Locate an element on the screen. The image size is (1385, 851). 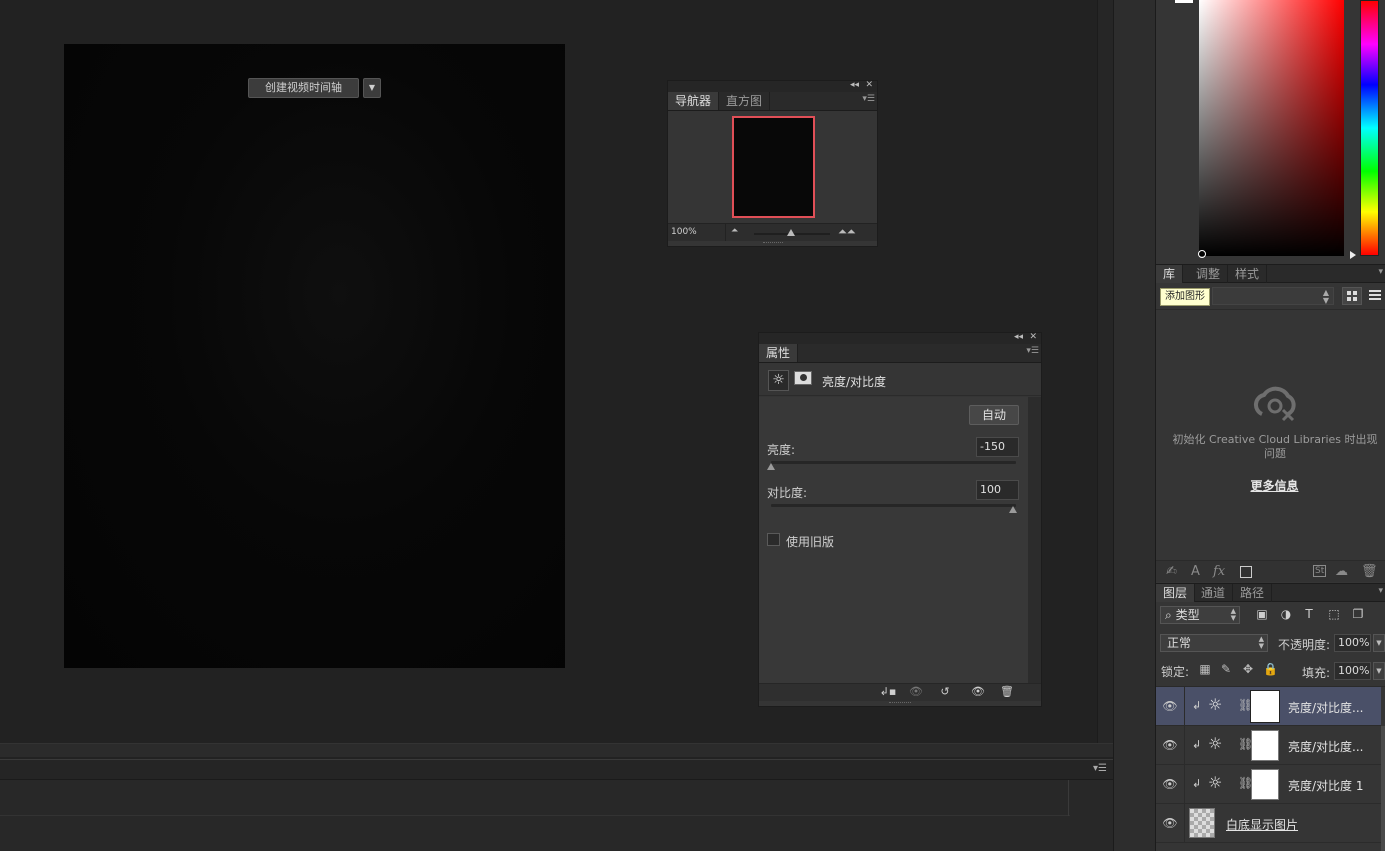
zoom-in-icon: ⏶⏶ is located at coordinates (847, 232).